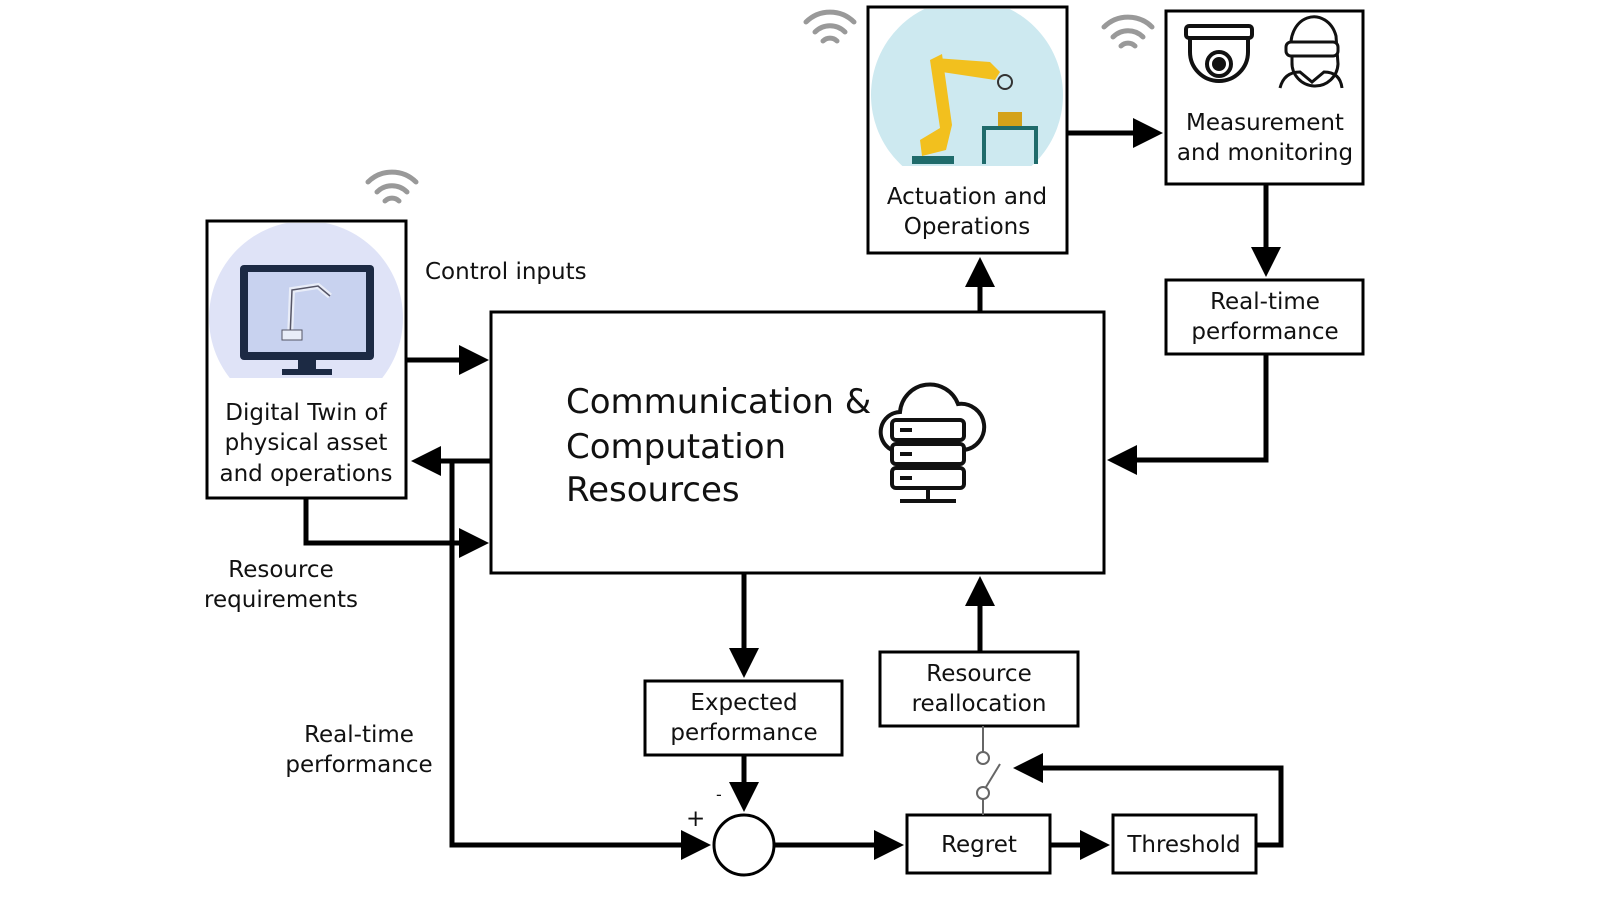  I want to click on realtime-performance-node: Real-time performance, so click(1264, 317).